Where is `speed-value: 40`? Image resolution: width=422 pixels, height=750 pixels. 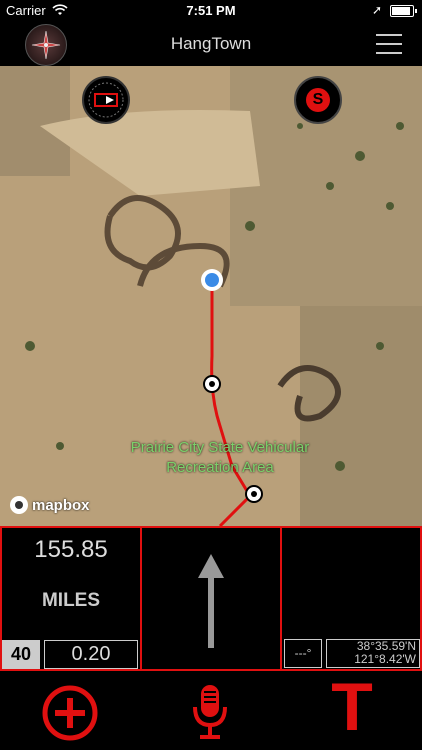
speed-value: 40 is located at coordinates (21, 654).